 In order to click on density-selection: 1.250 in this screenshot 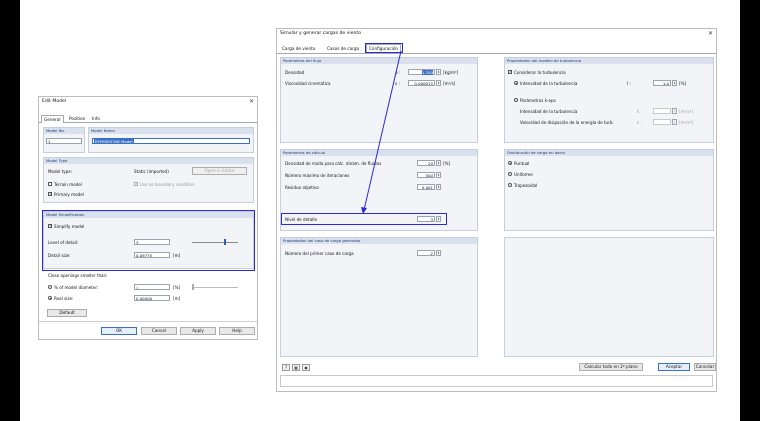, I will do `click(427, 72)`.